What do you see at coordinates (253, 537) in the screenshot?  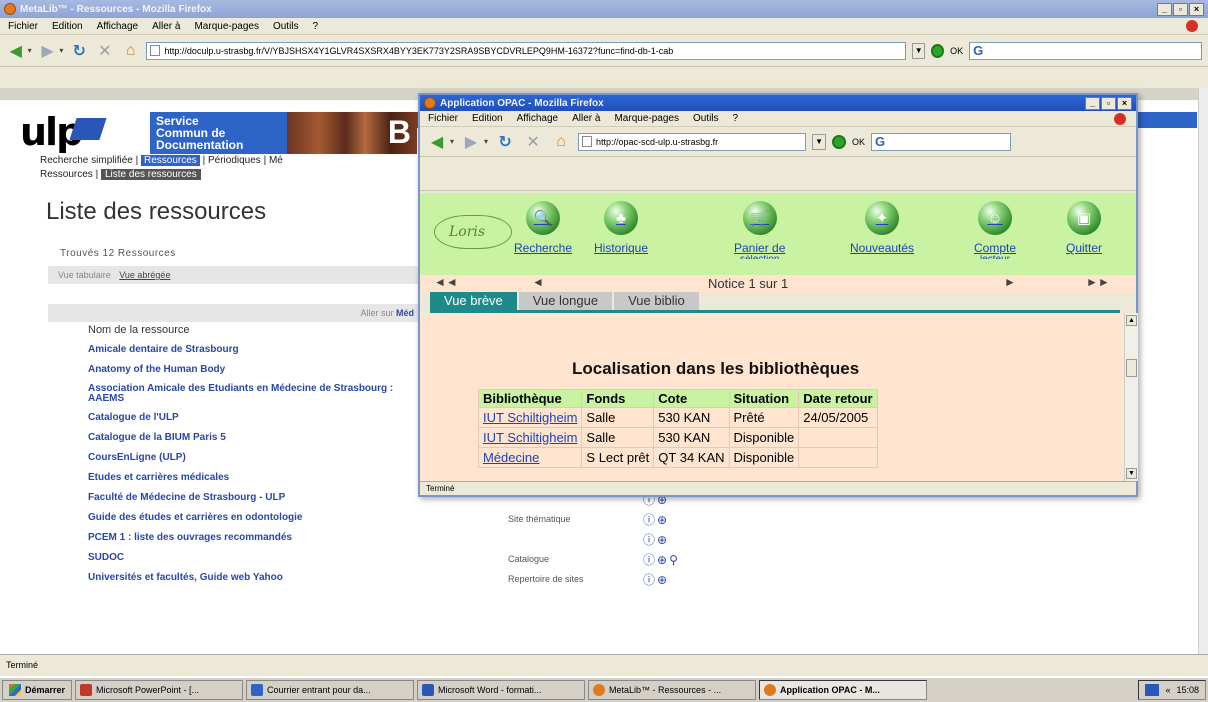 I see `resource-link: PCEM 1 : liste des ouvrages recommandés` at bounding box center [253, 537].